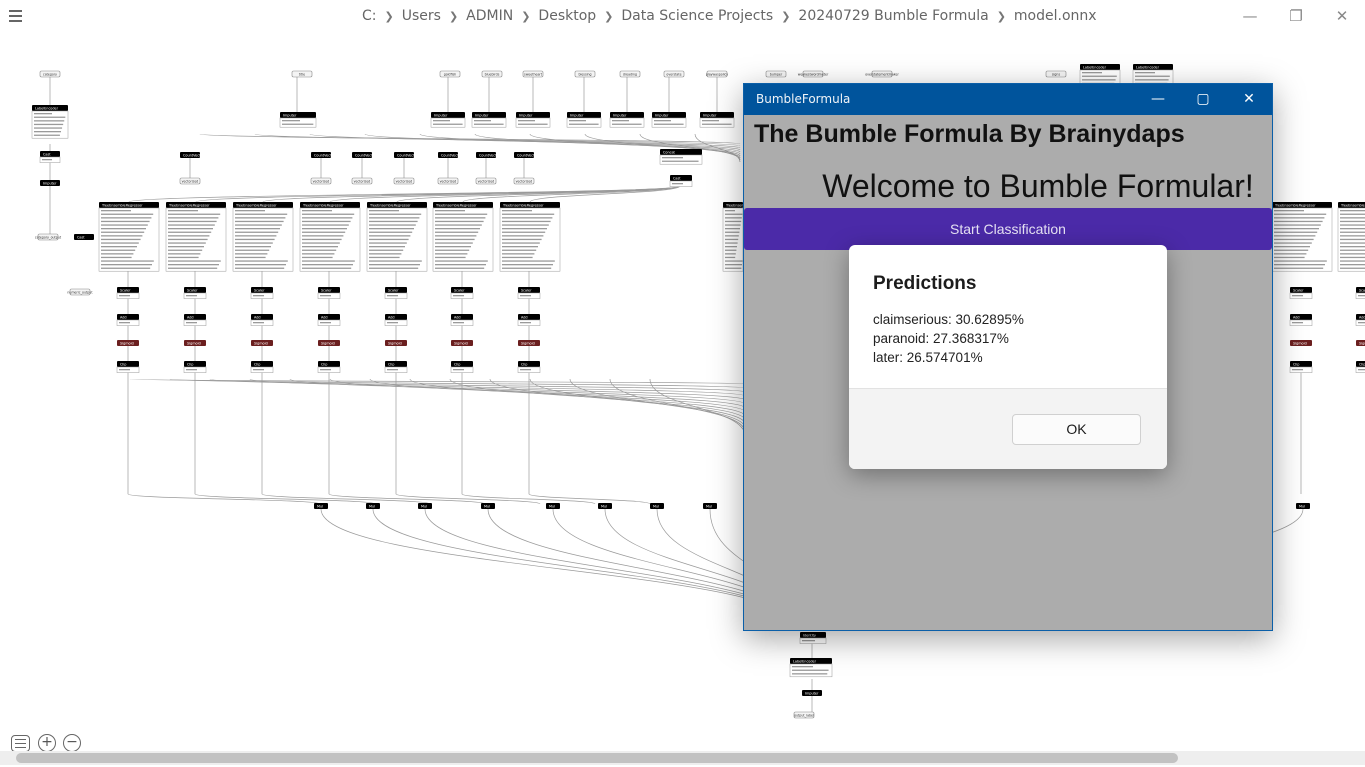  Describe the element at coordinates (1342, 16) in the screenshot. I see `close-button: ✕` at that location.